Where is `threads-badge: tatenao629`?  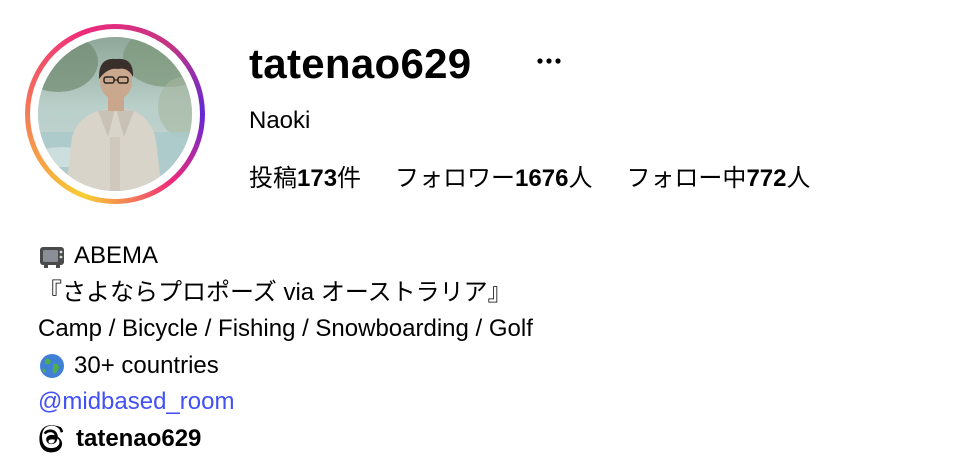 threads-badge: tatenao629 is located at coordinates (119, 439).